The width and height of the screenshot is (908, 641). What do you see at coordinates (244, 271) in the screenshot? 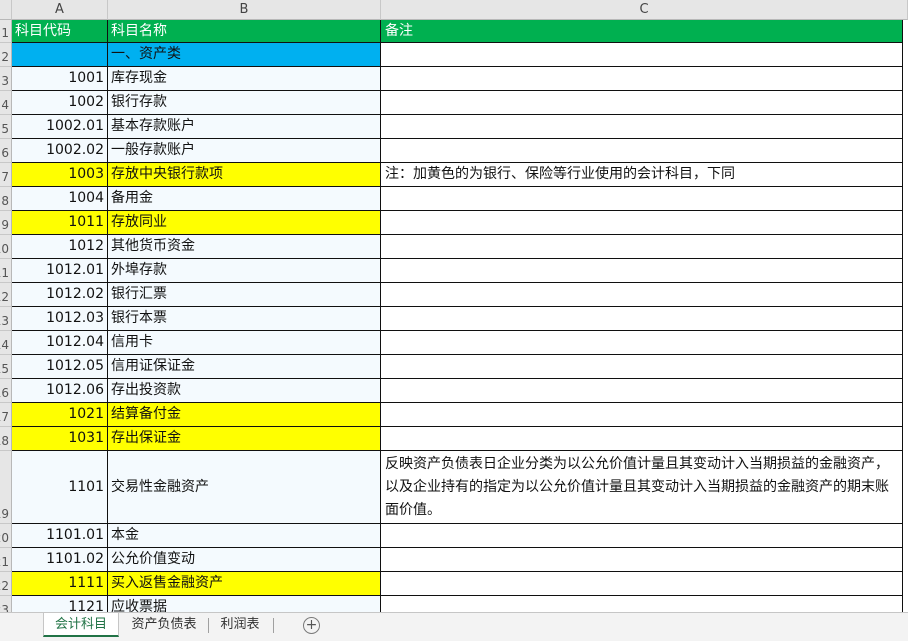
I see `account-name-cell: 外埠存款` at bounding box center [244, 271].